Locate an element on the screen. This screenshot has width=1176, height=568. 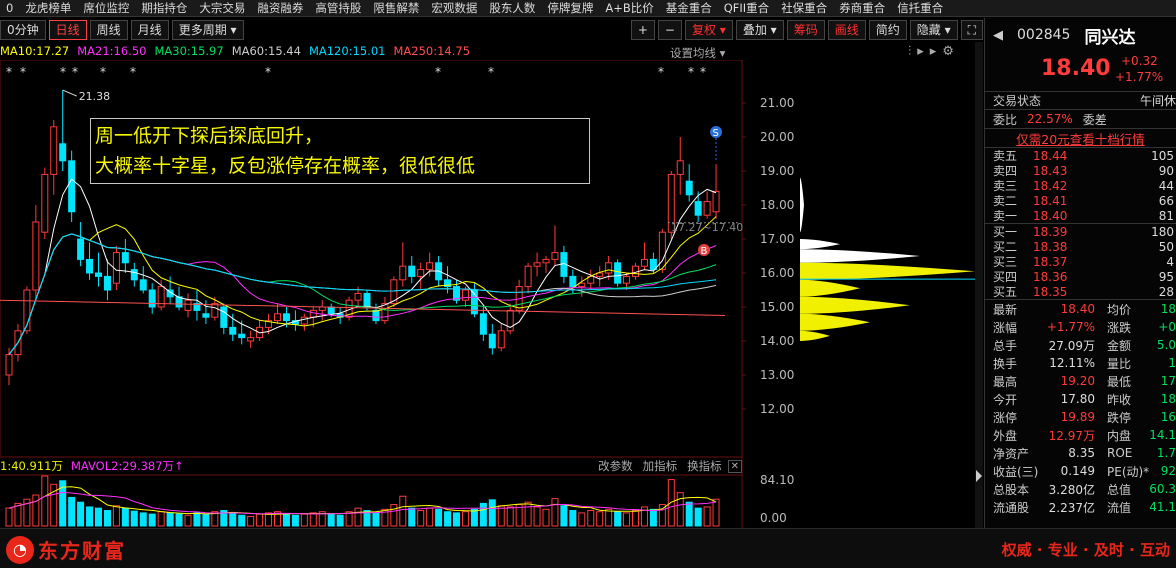
overlay-label: 叠加 is located at coordinates (754, 30).